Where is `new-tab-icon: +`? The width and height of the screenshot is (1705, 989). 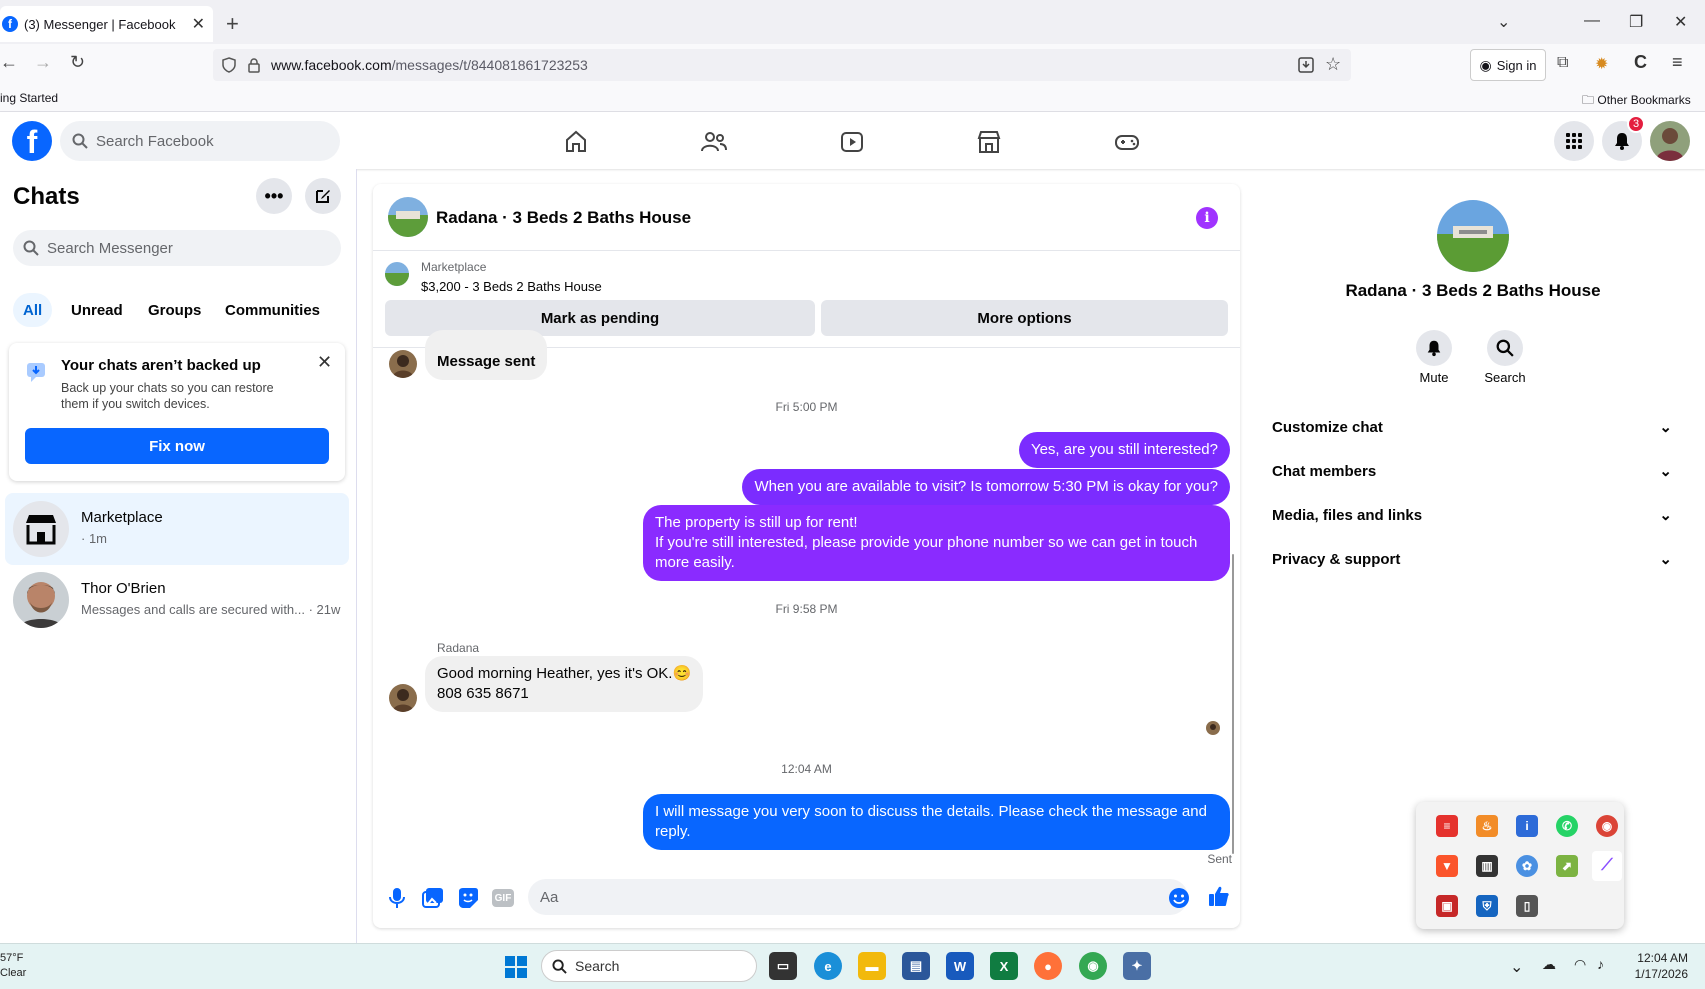
new-tab-icon: + is located at coordinates (232, 24).